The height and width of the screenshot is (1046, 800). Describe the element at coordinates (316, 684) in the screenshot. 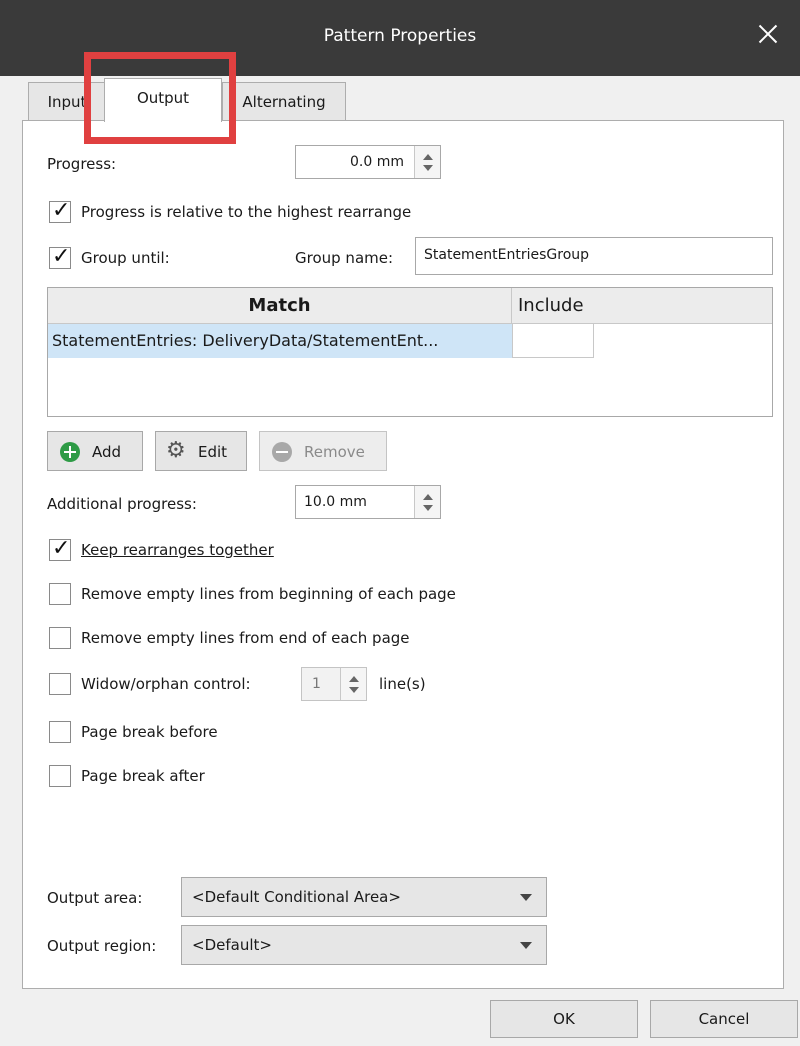

I see `widow-orphan-value: 1` at that location.